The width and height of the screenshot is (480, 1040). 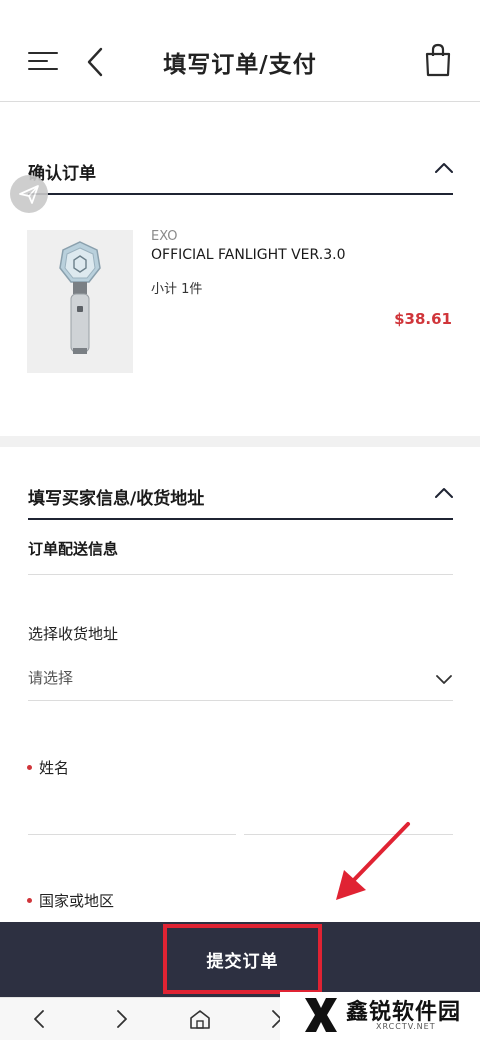 What do you see at coordinates (164, 236) in the screenshot?
I see `product-brand: EXO` at bounding box center [164, 236].